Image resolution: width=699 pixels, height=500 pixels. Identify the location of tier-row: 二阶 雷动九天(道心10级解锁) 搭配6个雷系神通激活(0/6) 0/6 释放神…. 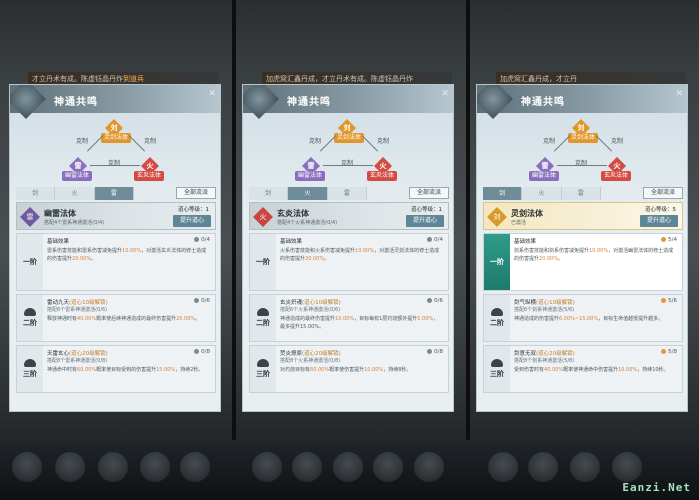
(116, 318).